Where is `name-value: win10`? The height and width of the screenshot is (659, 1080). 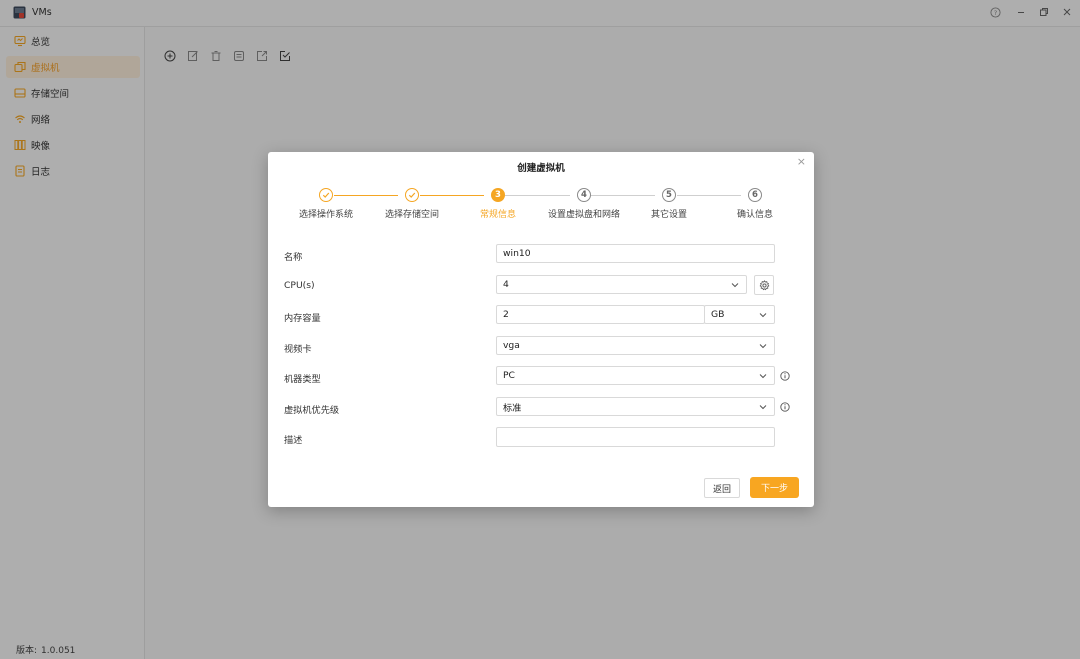
name-value: win10 is located at coordinates (517, 253).